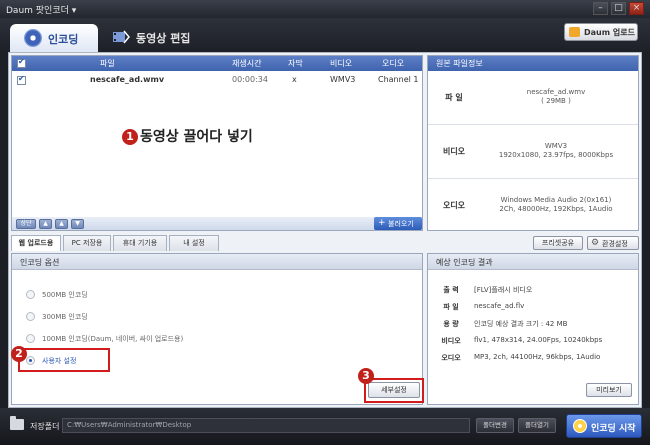 The height and width of the screenshot is (445, 650). What do you see at coordinates (382, 223) in the screenshot?
I see `plus-icon: +` at bounding box center [382, 223].